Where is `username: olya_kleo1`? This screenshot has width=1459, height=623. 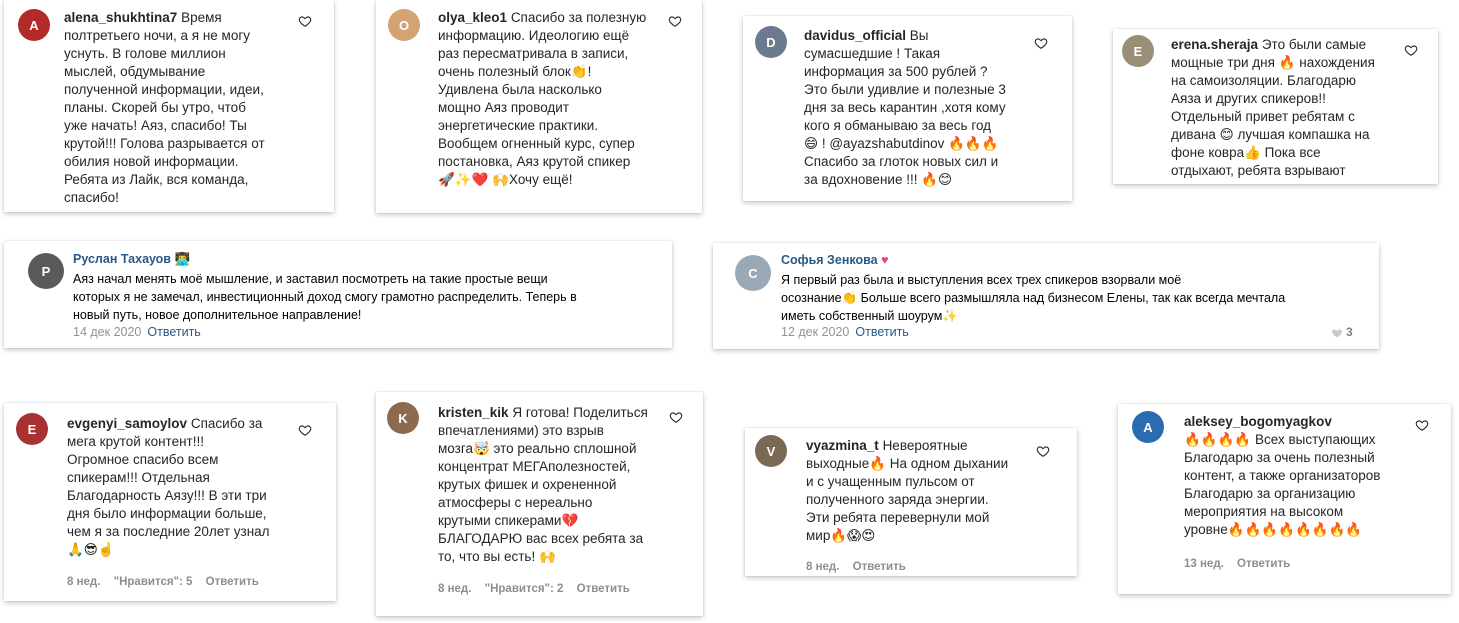 username: olya_kleo1 is located at coordinates (472, 17).